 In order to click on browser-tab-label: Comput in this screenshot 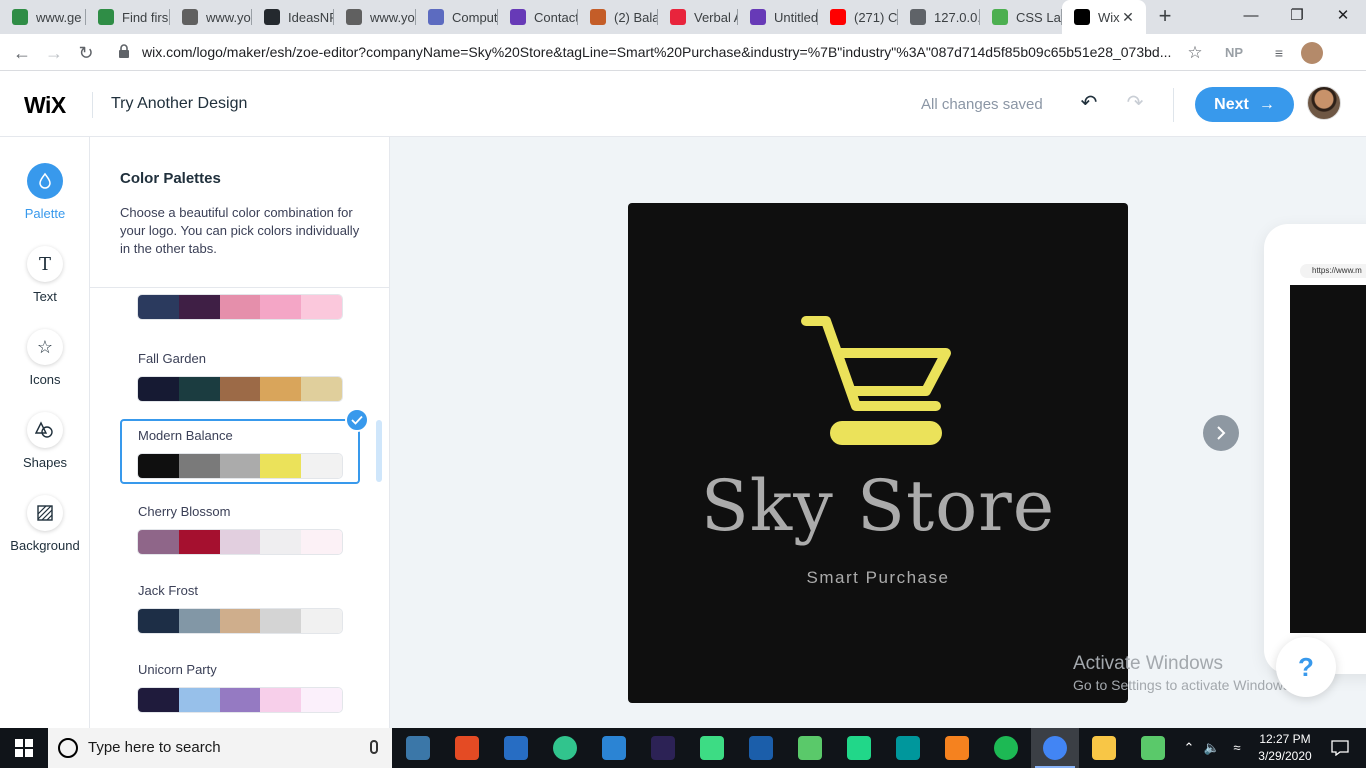, I will do `click(475, 17)`.